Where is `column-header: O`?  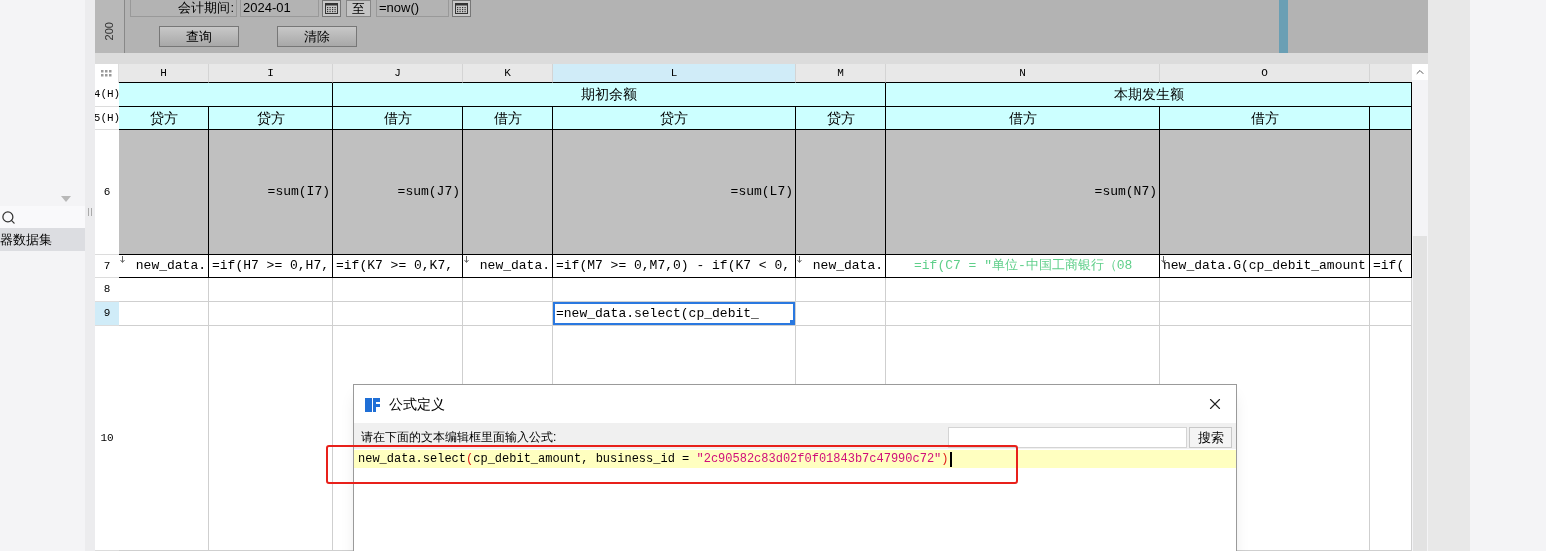 column-header: O is located at coordinates (1265, 73).